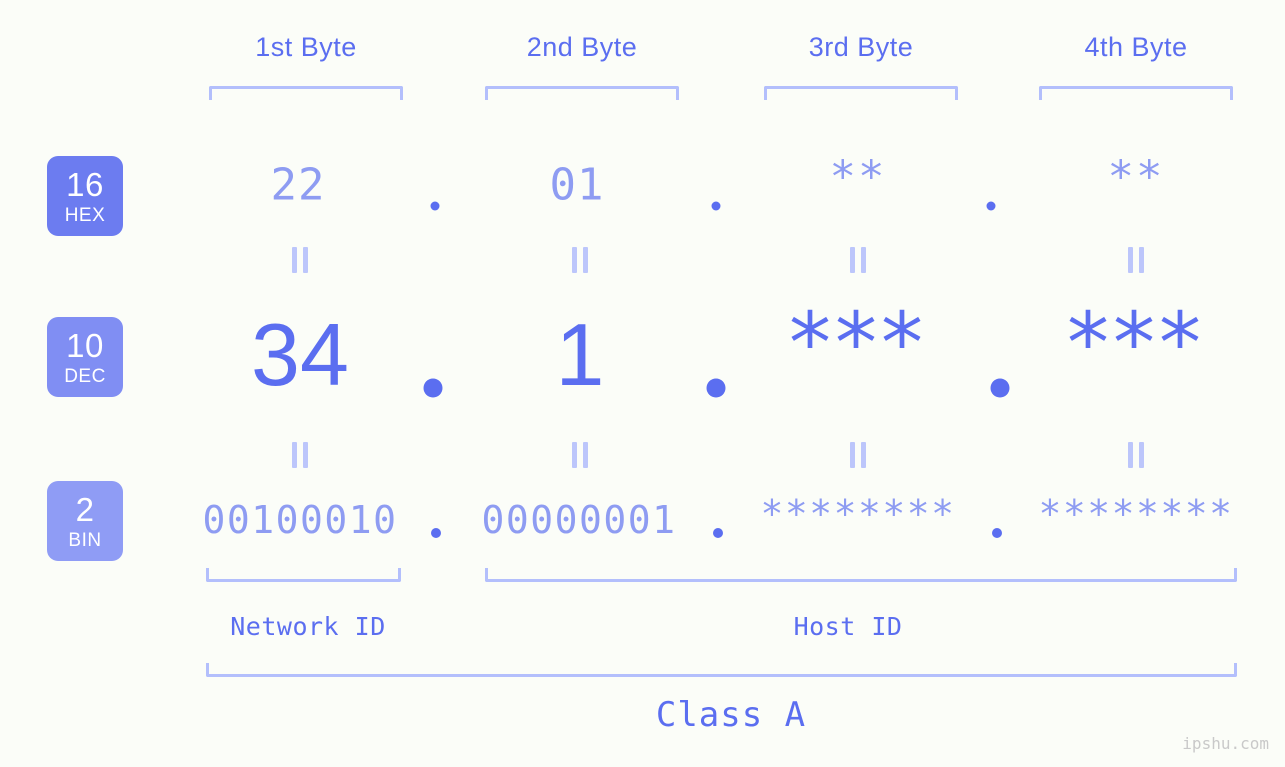  Describe the element at coordinates (1136, 514) in the screenshot. I see `bin-byte-4: ********` at that location.